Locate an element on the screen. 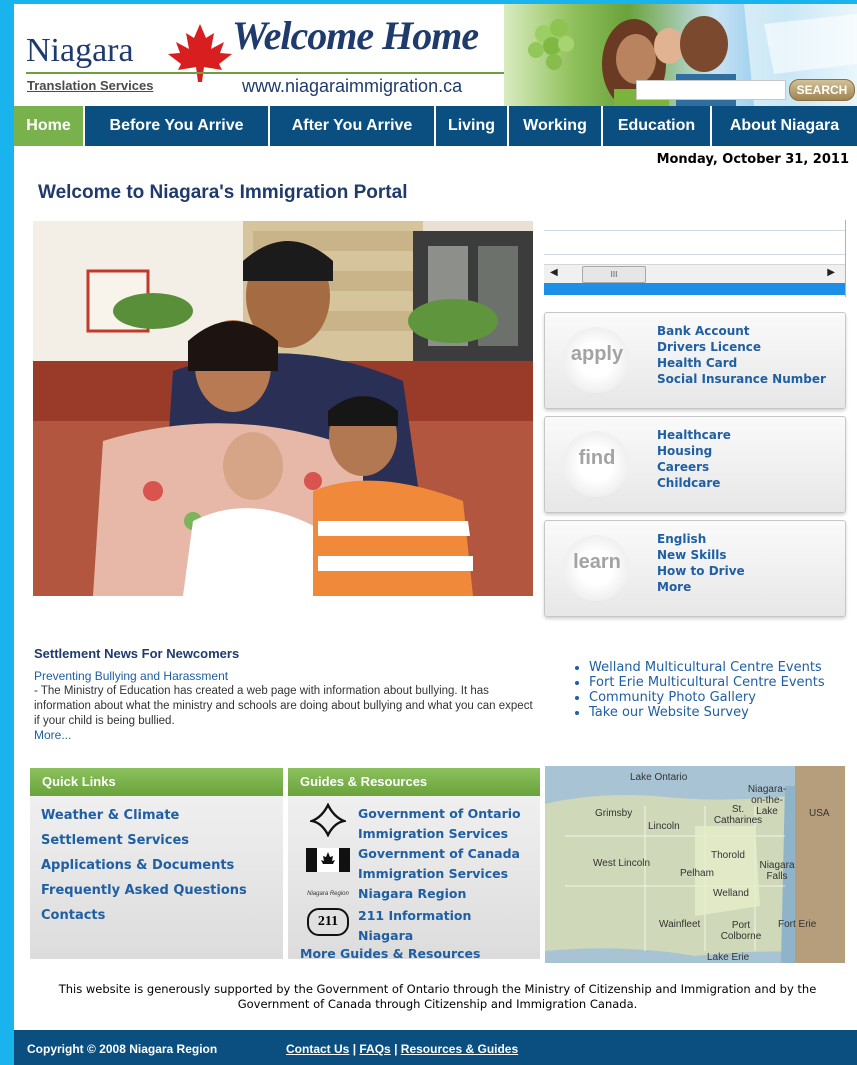 Image resolution: width=857 pixels, height=1065 pixels. nav-education: Education is located at coordinates (657, 126).